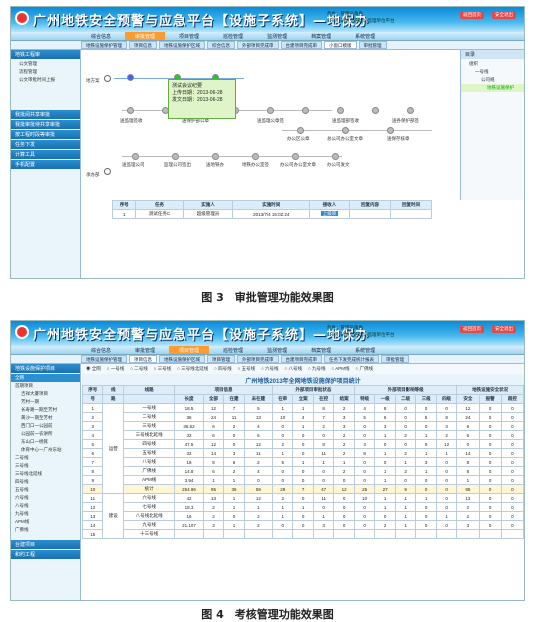 Image resolution: width=535 pixels, height=622 pixels. Describe the element at coordinates (45, 498) in the screenshot. I see `tree-item: 六号线` at that location.